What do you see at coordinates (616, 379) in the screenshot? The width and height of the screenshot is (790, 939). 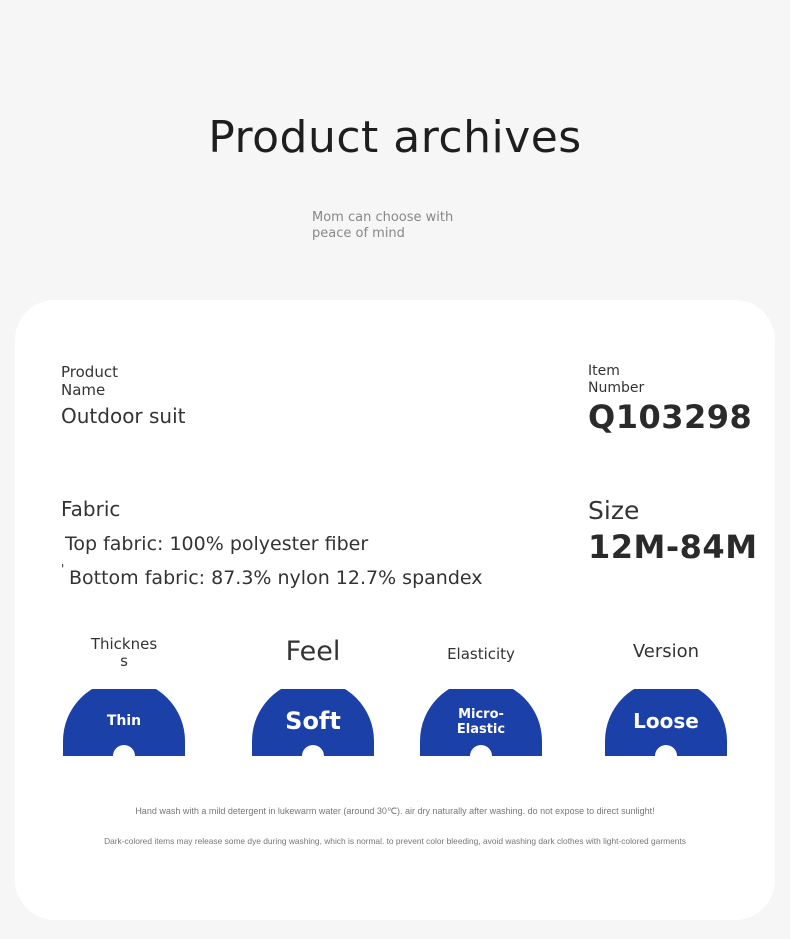 I see `item-number-label: Item Number` at bounding box center [616, 379].